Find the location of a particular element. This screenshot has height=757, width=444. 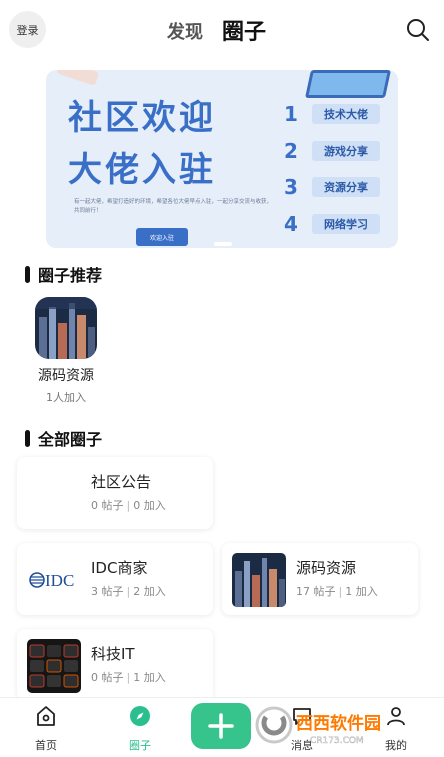

banner-item-number: 3 is located at coordinates (291, 187).